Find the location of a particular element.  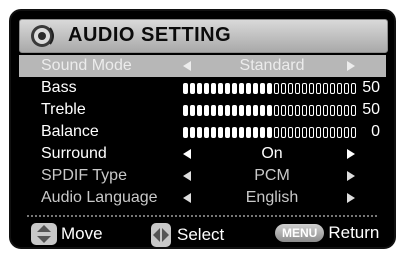

treble-level-bar is located at coordinates (270, 110).